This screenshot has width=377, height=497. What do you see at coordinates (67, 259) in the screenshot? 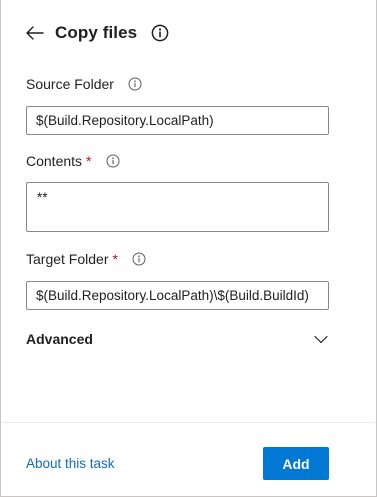
I see `target-folder-label: Target Folder` at bounding box center [67, 259].